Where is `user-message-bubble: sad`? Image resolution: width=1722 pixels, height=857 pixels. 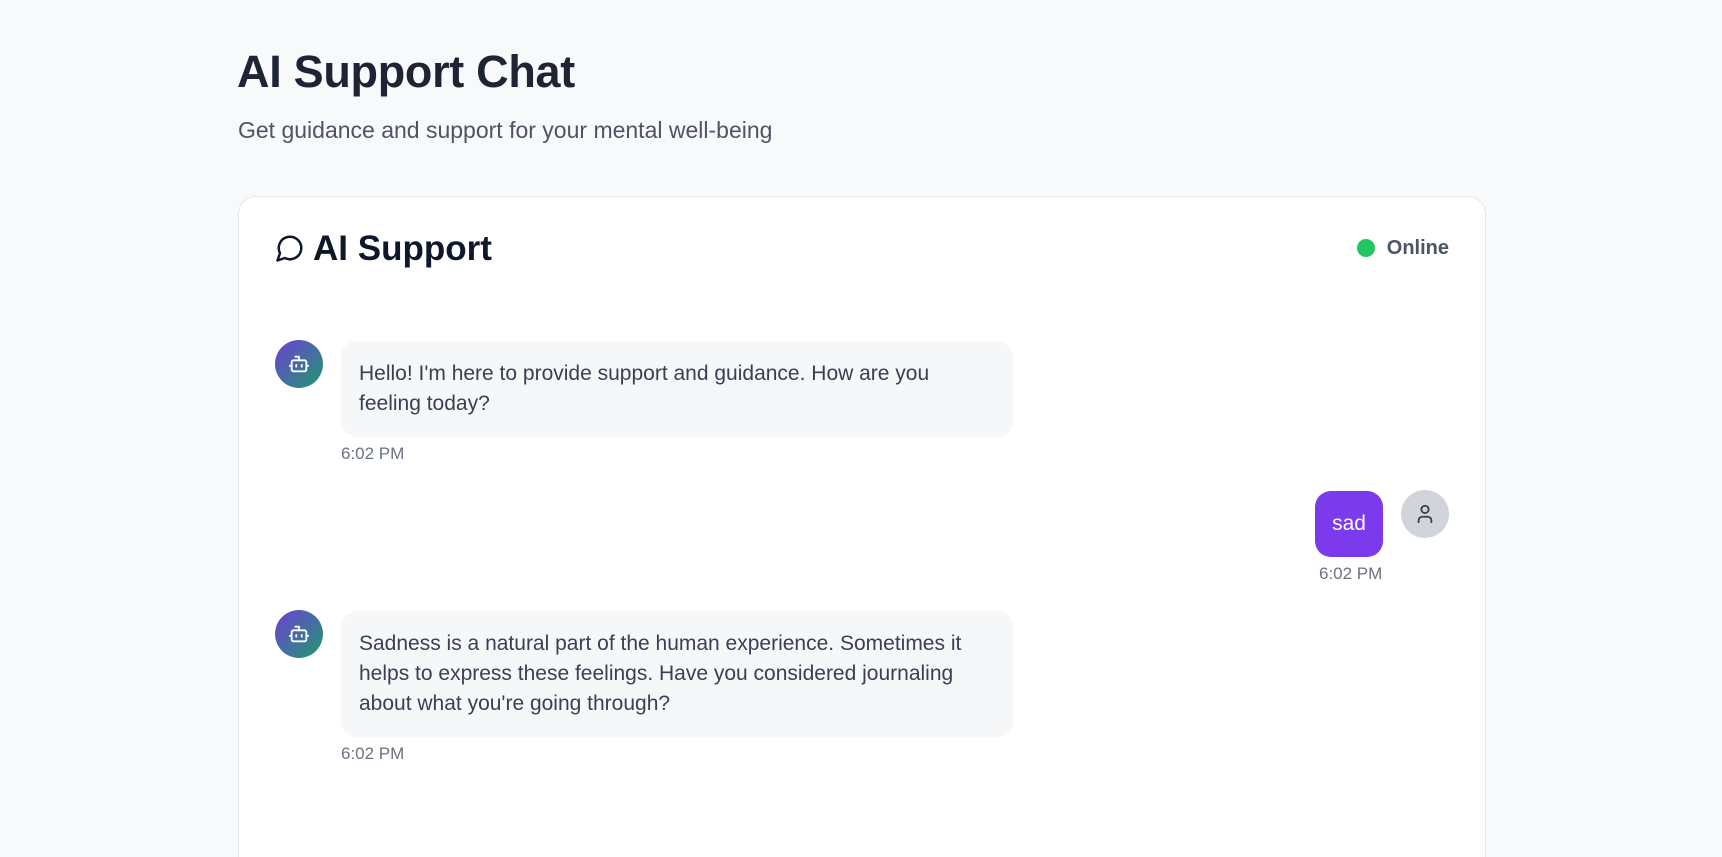
user-message-bubble: sad is located at coordinates (1349, 524).